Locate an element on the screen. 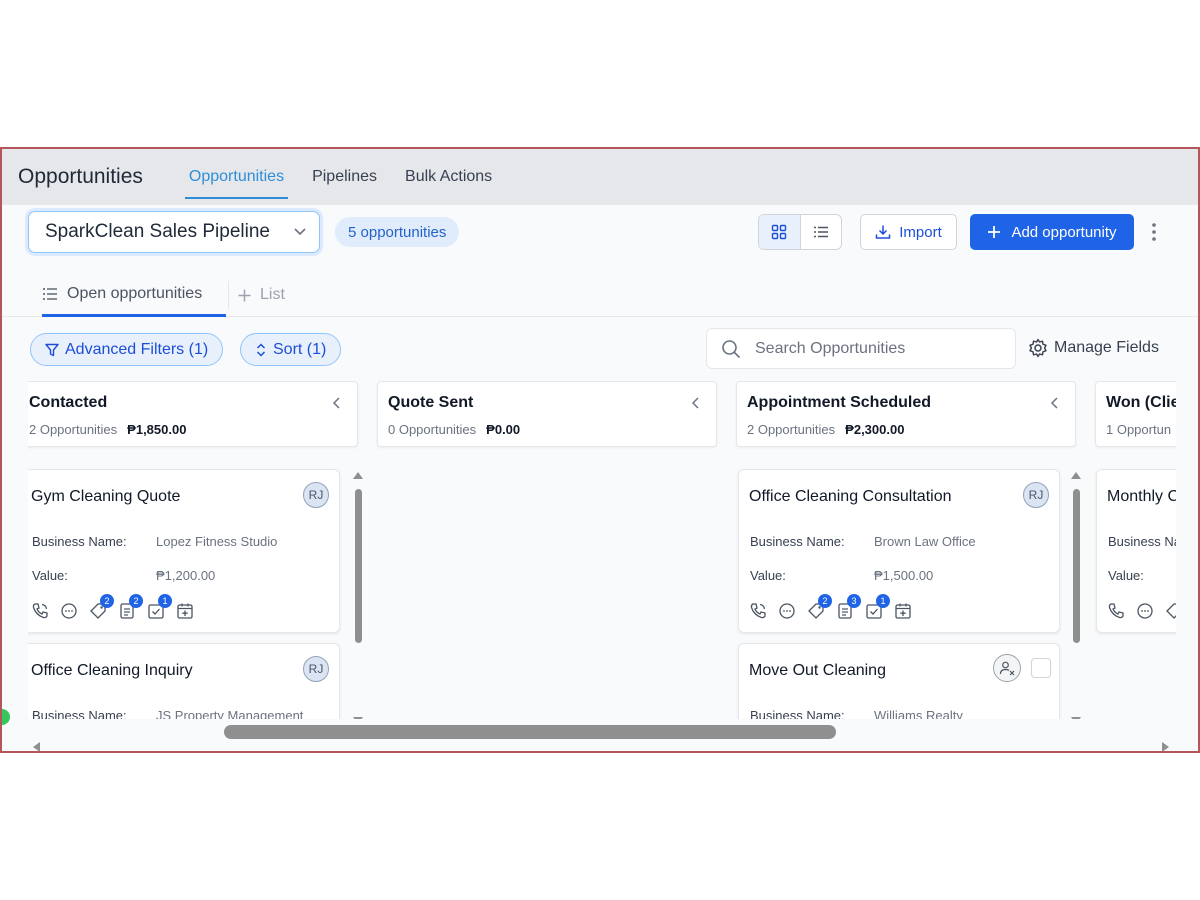  add-opportunity-button: Add opportunity is located at coordinates (1052, 232).